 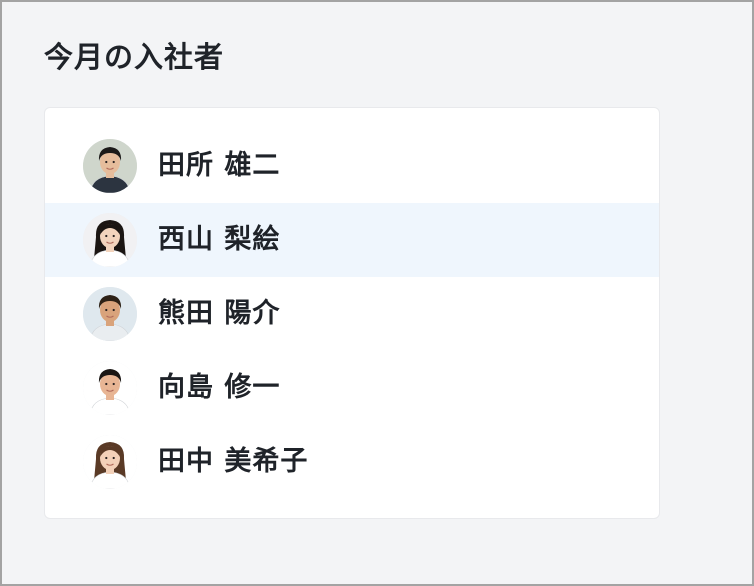 I want to click on man-smiling-photo-icon, so click(x=110, y=314).